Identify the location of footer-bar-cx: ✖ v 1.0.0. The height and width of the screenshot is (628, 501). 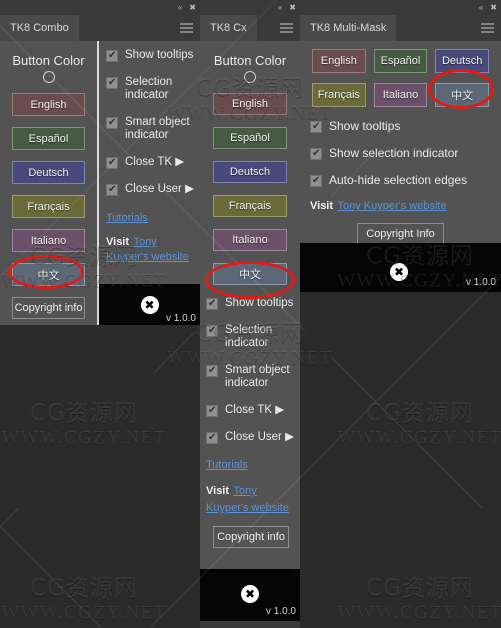
(250, 595).